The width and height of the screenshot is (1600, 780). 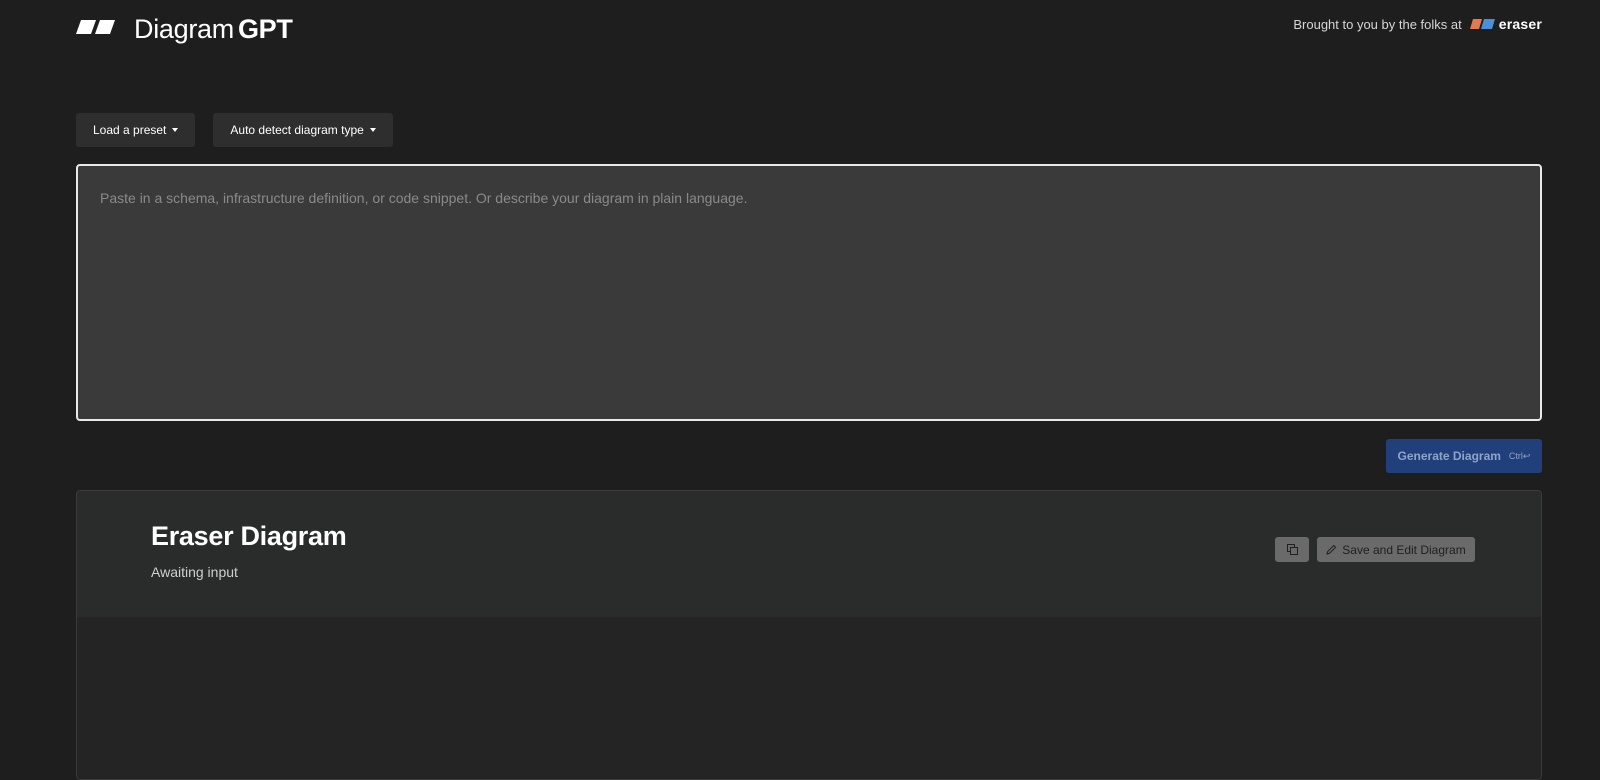 What do you see at coordinates (194, 572) in the screenshot?
I see `result-status: Awaiting input` at bounding box center [194, 572].